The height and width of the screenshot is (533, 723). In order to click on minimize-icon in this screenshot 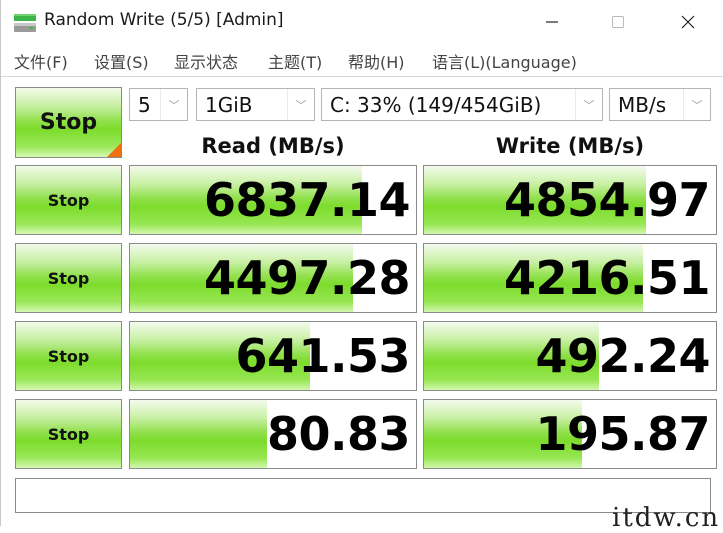, I will do `click(552, 22)`.